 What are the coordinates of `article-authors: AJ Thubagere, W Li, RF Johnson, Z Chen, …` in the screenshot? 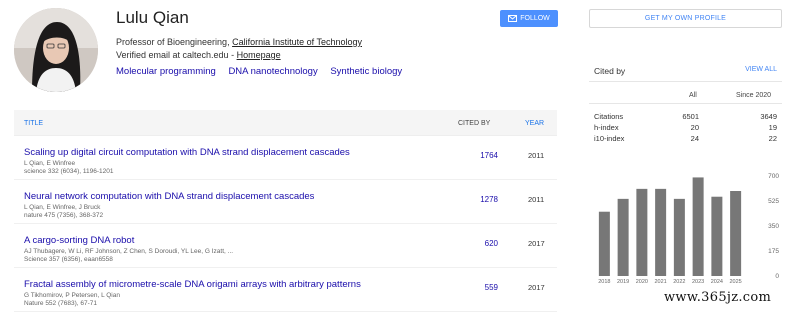 It's located at (129, 251).